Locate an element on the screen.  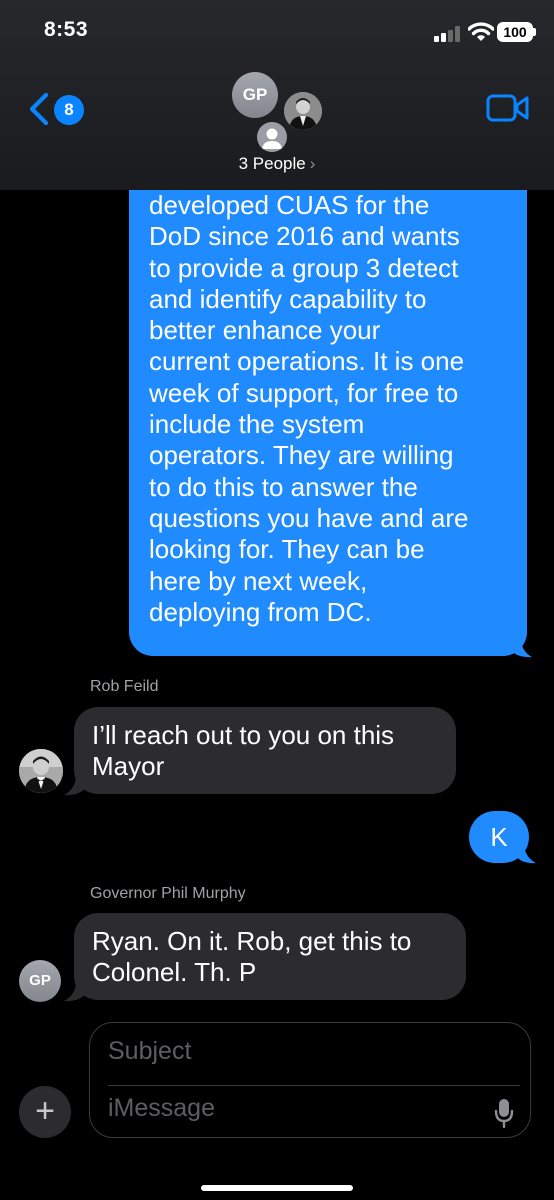
message-incoming: I’ll reach out to you on this Mayor is located at coordinates (265, 750).